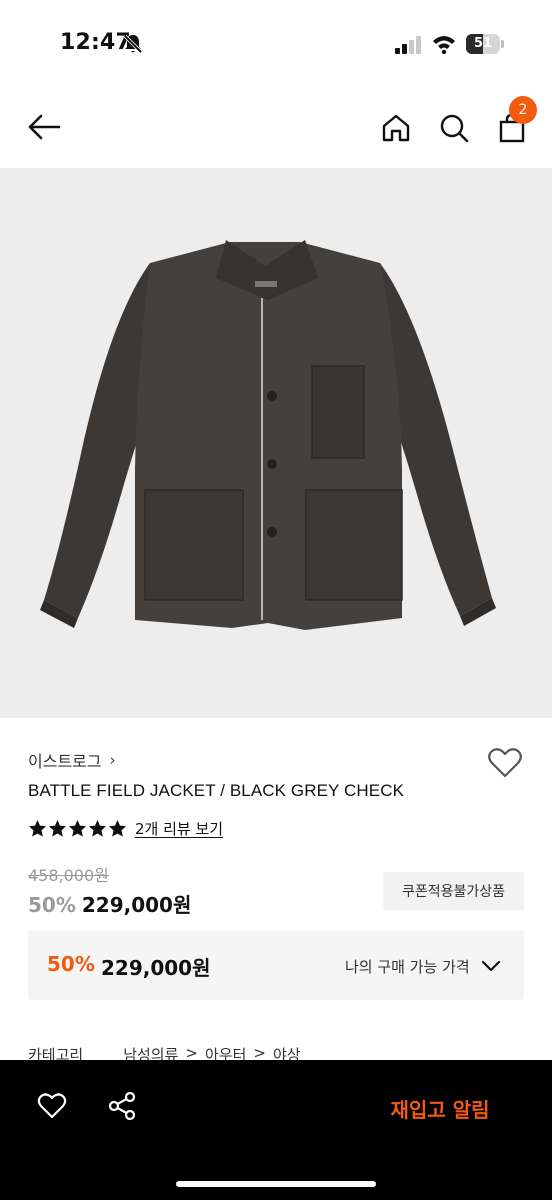 This screenshot has height=1200, width=552. I want to click on jacket-right-pocket, so click(354, 545).